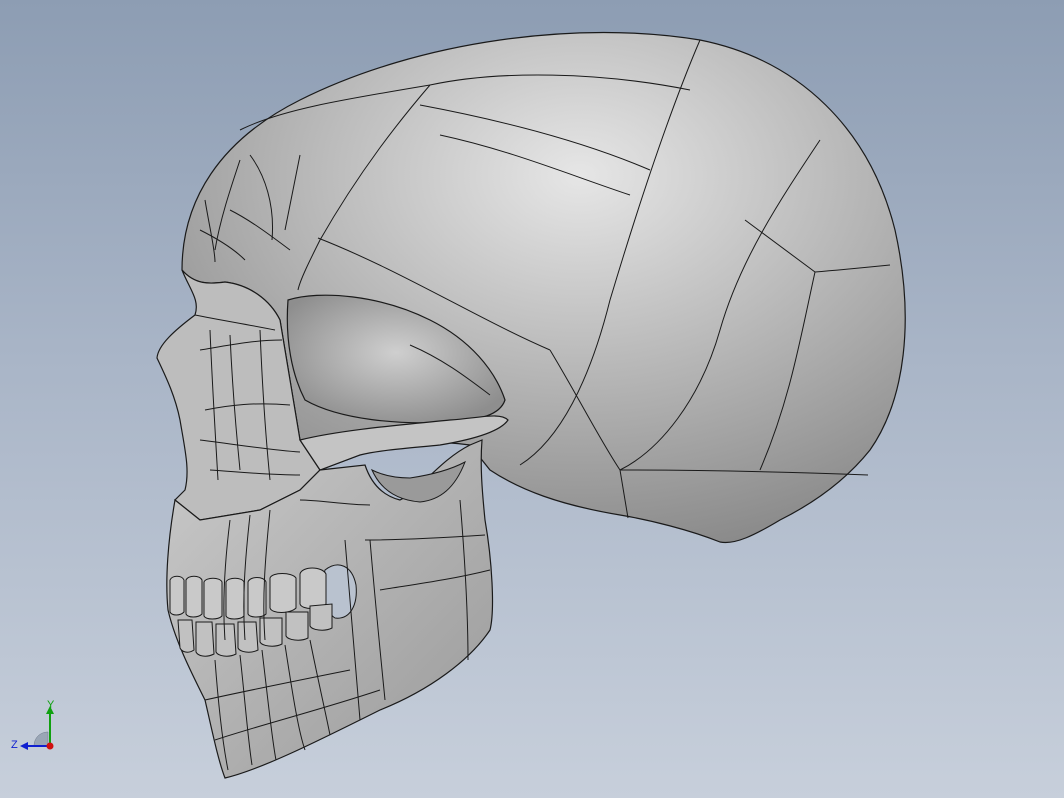  Describe the element at coordinates (41, 739) in the screenshot. I see `triad-base-icon` at that location.